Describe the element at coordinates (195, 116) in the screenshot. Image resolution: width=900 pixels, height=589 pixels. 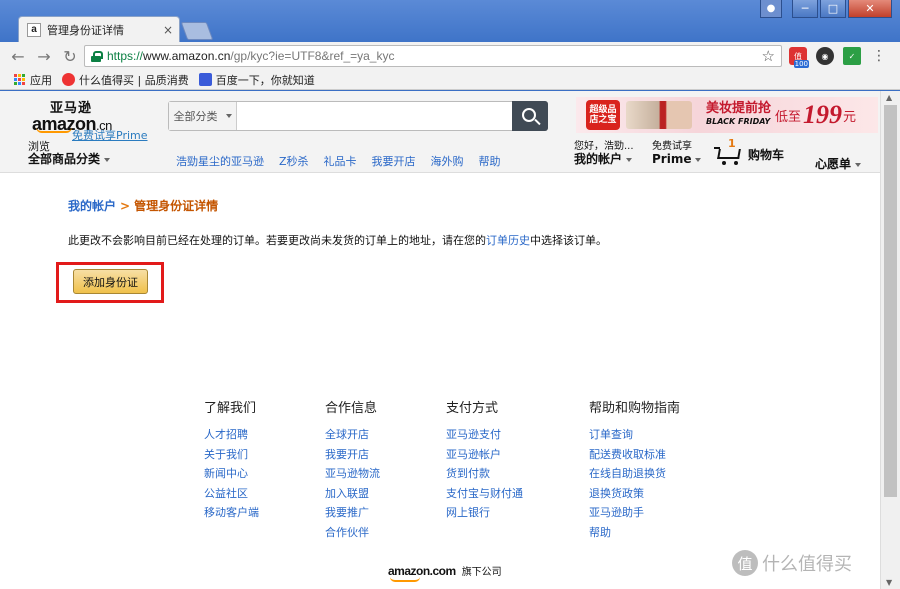
I see `search-category-label: 全部分类` at that location.